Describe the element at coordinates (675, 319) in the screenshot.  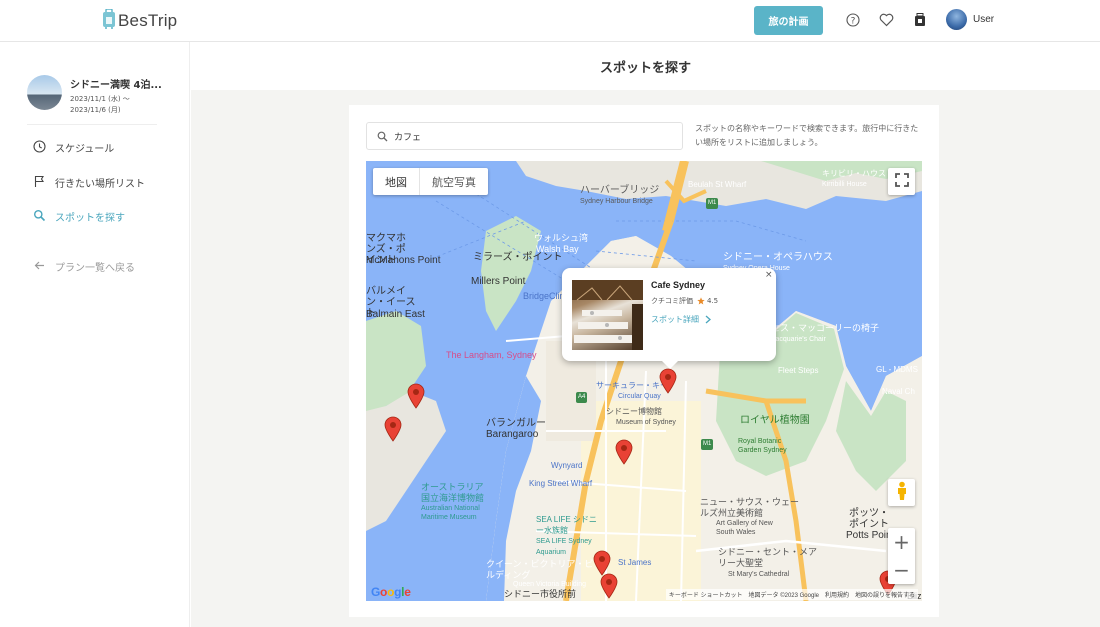
I see `spot-detail-label: スポット詳細` at that location.